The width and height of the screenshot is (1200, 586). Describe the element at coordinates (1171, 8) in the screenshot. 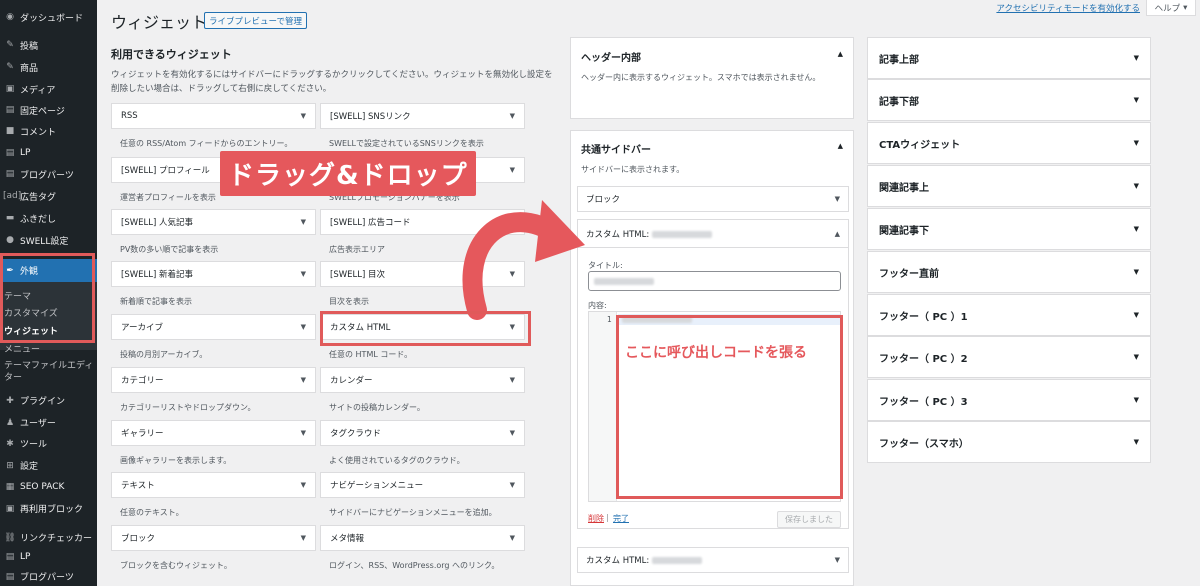

I see `help-tab: ヘルプ ▾` at that location.